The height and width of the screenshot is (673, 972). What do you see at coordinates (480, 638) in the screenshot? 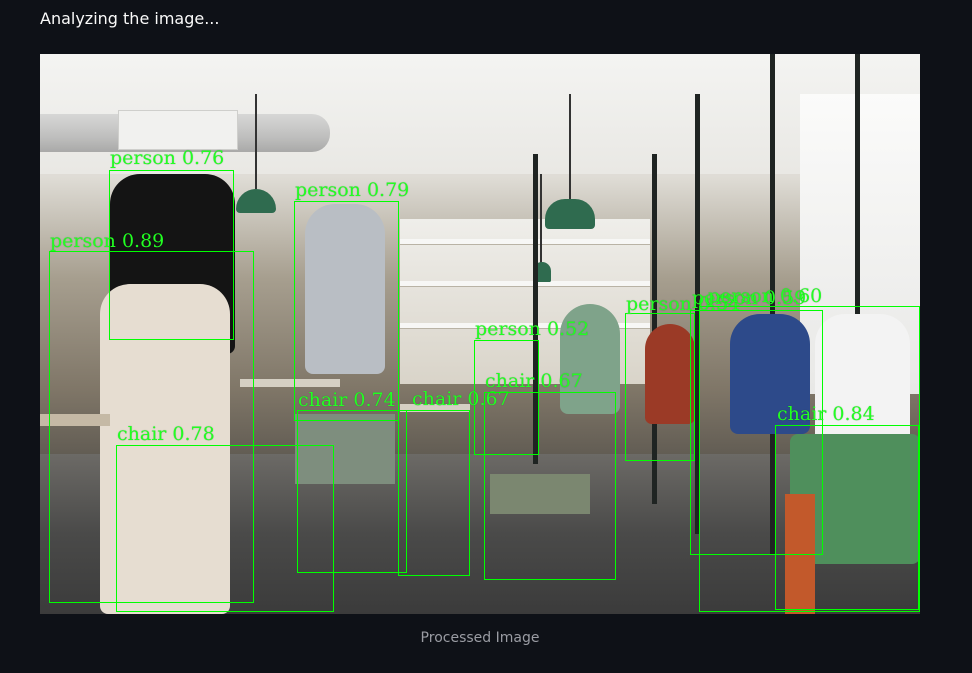
I see `image-caption: Processed Image` at bounding box center [480, 638].